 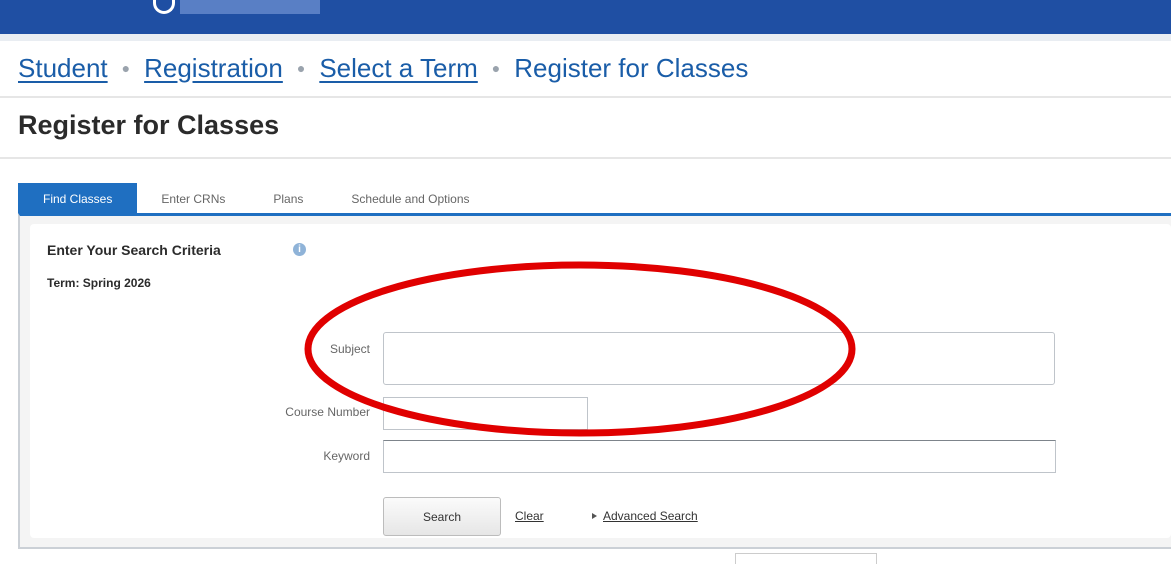 What do you see at coordinates (164, 7) in the screenshot?
I see `logo-icon` at bounding box center [164, 7].